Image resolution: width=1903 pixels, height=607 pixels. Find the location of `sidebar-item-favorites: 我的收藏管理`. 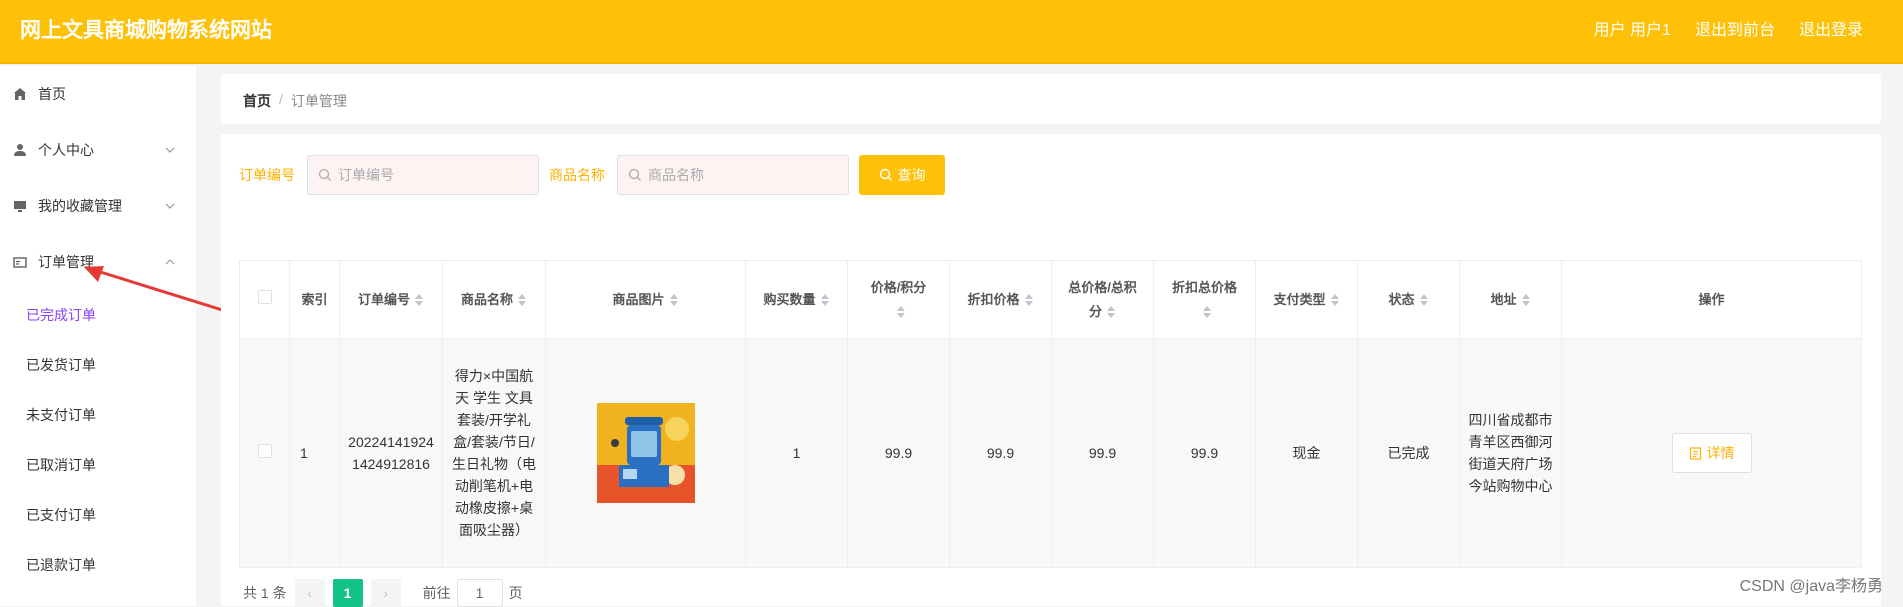

sidebar-item-favorites: 我的收藏管理 is located at coordinates (98, 206).